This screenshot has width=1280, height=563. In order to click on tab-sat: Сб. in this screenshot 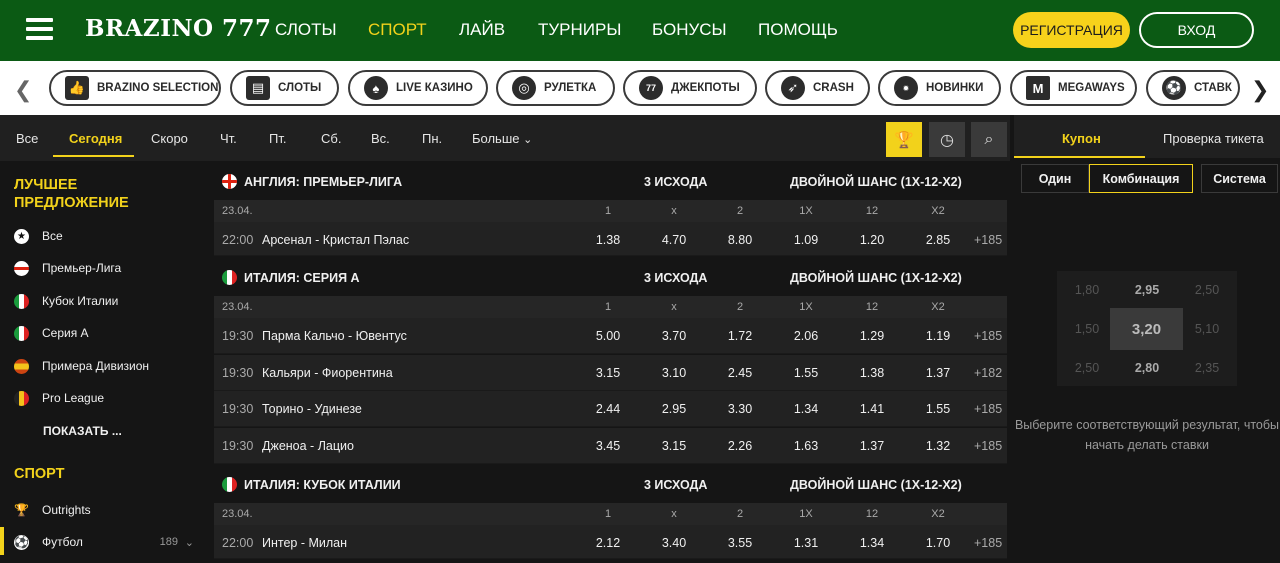, I will do `click(331, 138)`.